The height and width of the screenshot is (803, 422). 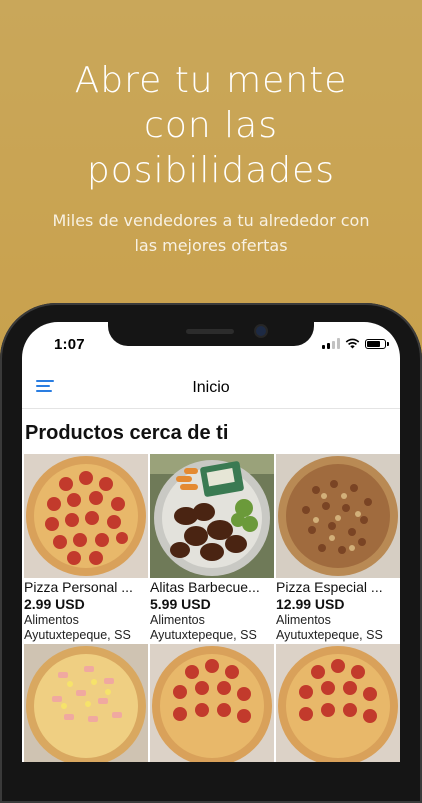 What do you see at coordinates (211, 220) in the screenshot?
I see `promo-subtitle-line: Miles de vendedores a tu alrededor con` at bounding box center [211, 220].